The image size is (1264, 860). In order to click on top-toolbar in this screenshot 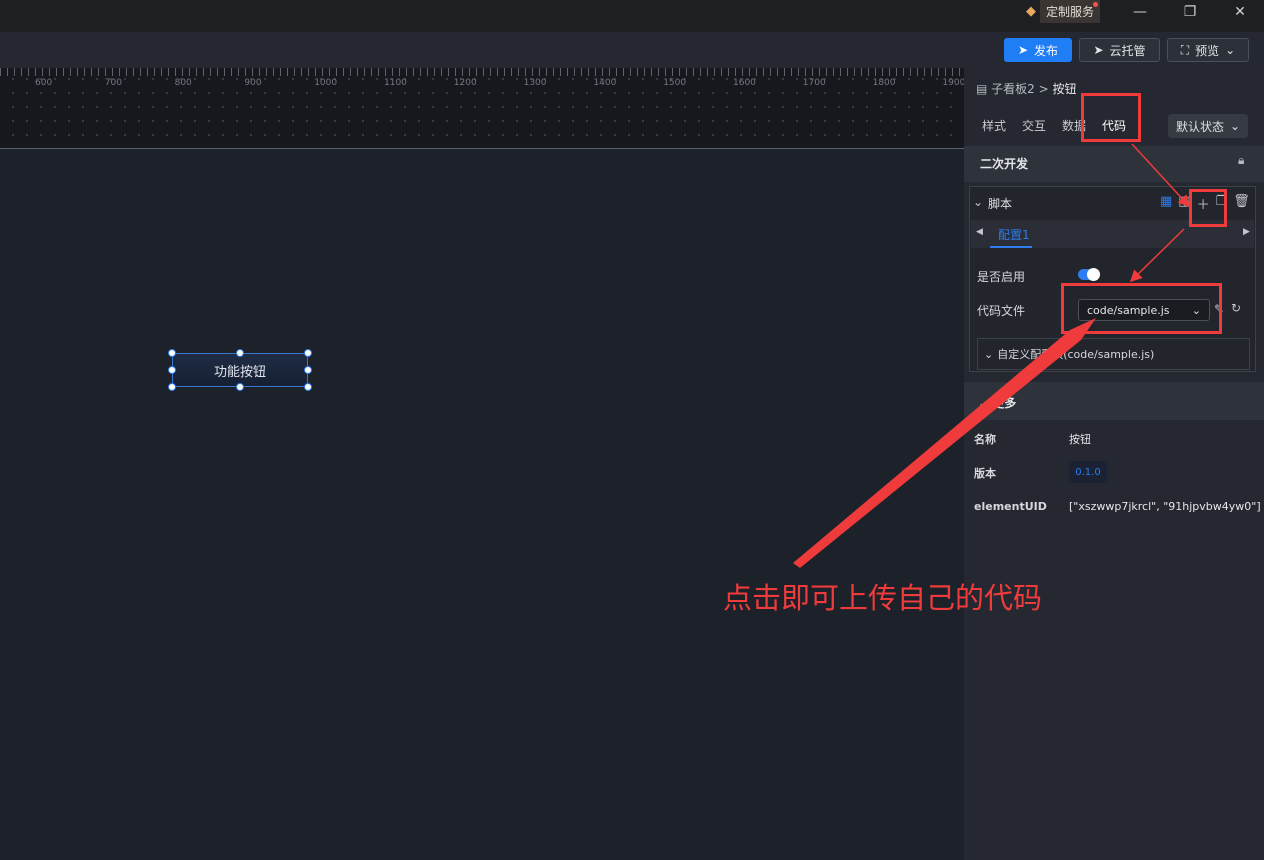, I will do `click(632, 50)`.